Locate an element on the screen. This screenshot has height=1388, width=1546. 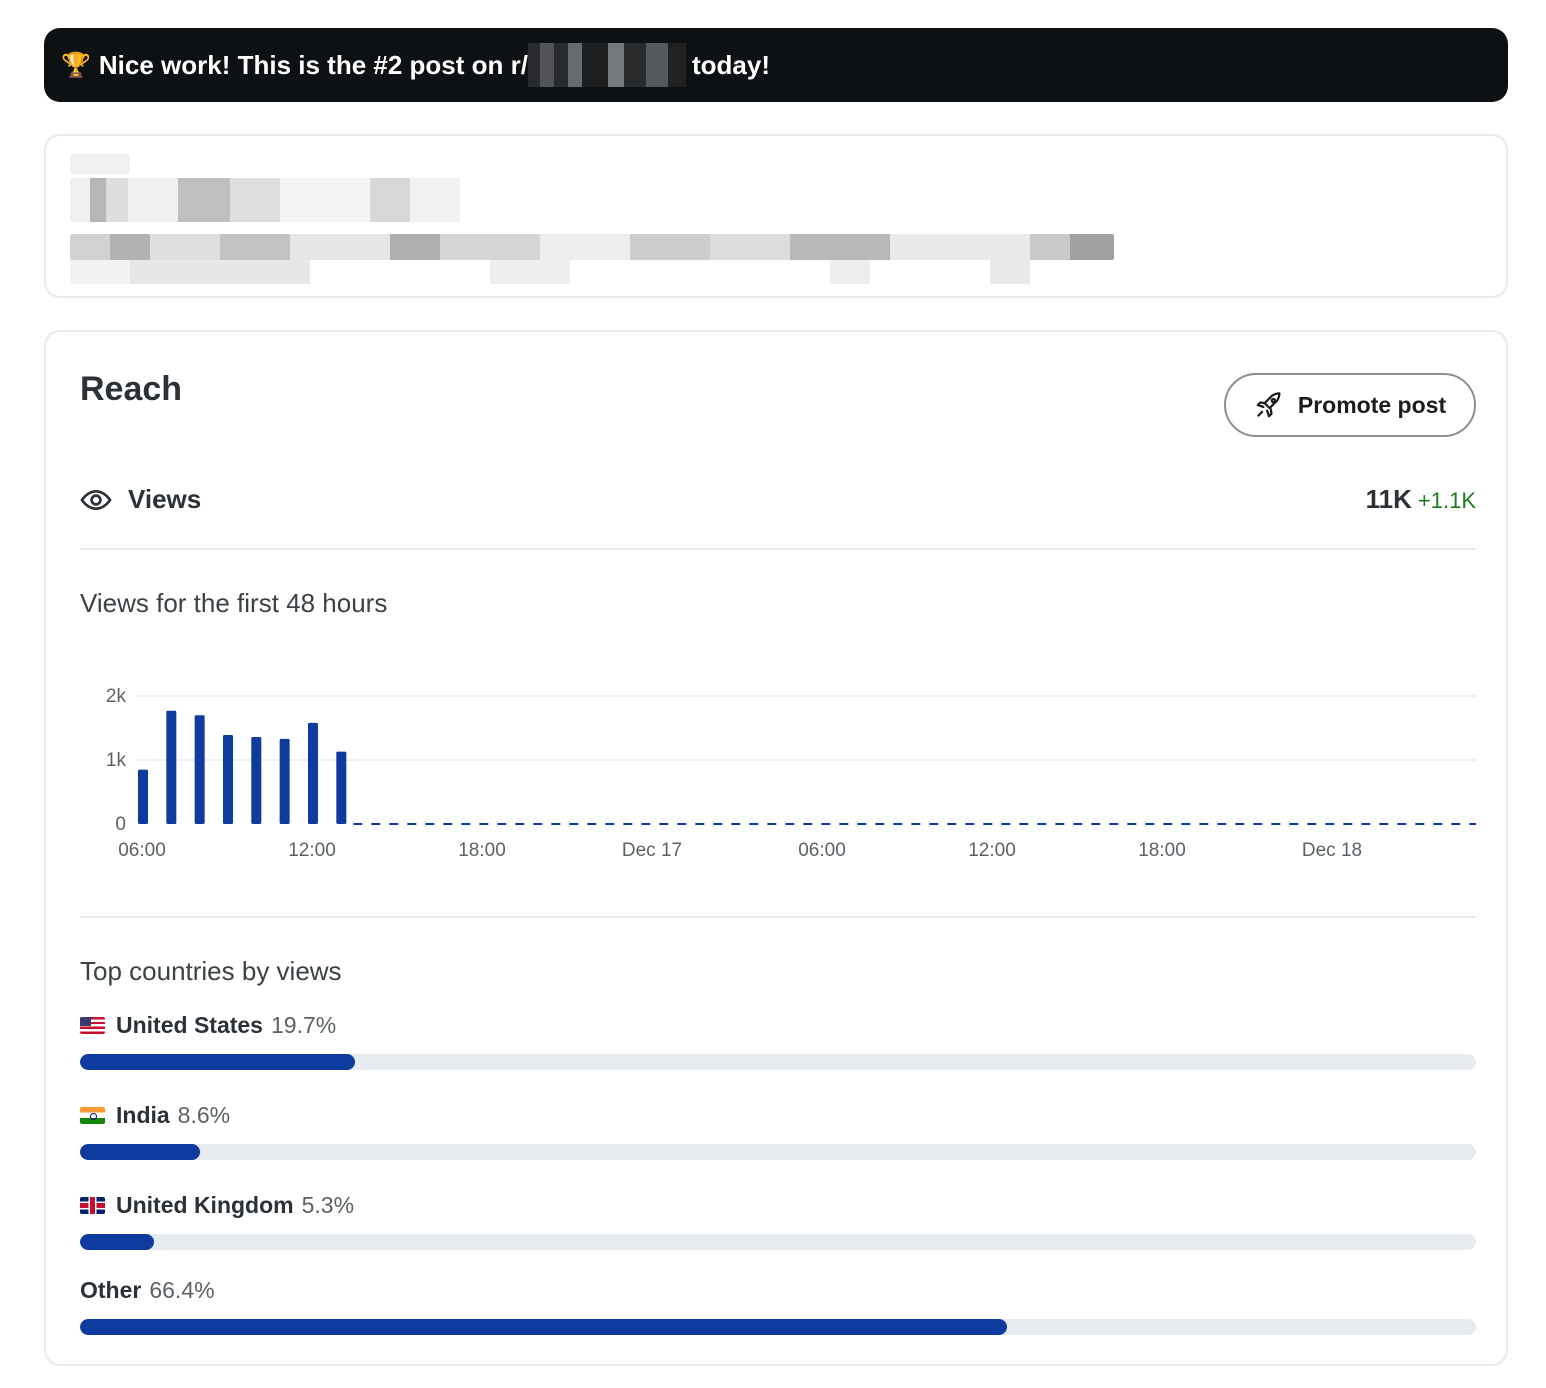
x-tick-label: Dec 17 is located at coordinates (652, 850).